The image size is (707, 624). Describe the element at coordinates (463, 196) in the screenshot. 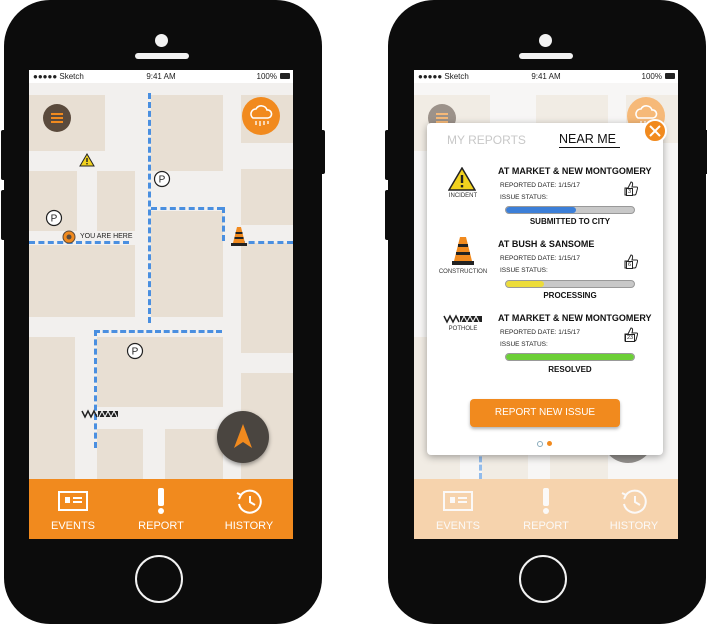

I see `report-category: INCIDENT` at that location.